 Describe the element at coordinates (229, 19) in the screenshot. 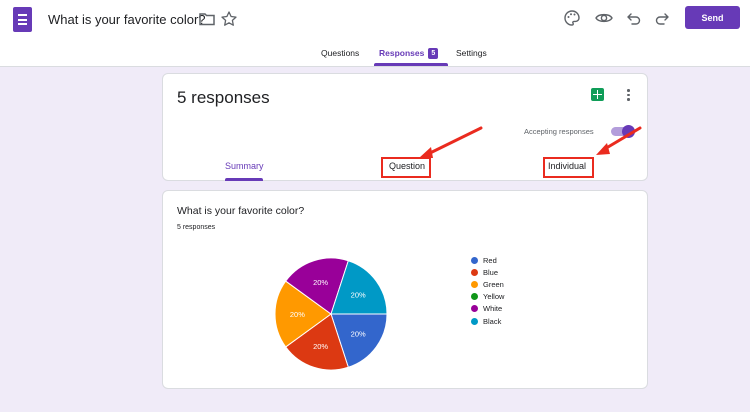

I see `star-icon` at that location.